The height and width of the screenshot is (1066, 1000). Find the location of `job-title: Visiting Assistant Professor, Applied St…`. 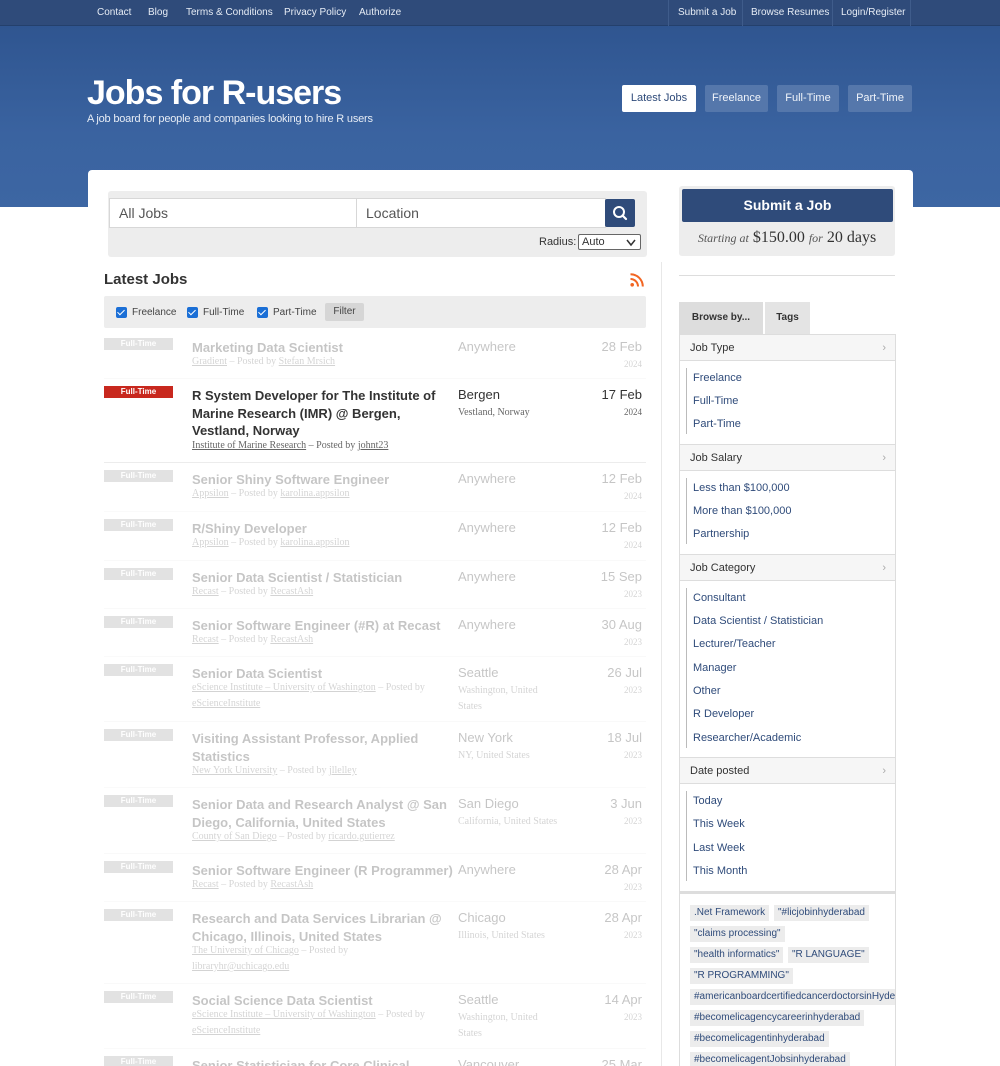

job-title: Visiting Assistant Professor, Applied St… is located at coordinates (322, 747).